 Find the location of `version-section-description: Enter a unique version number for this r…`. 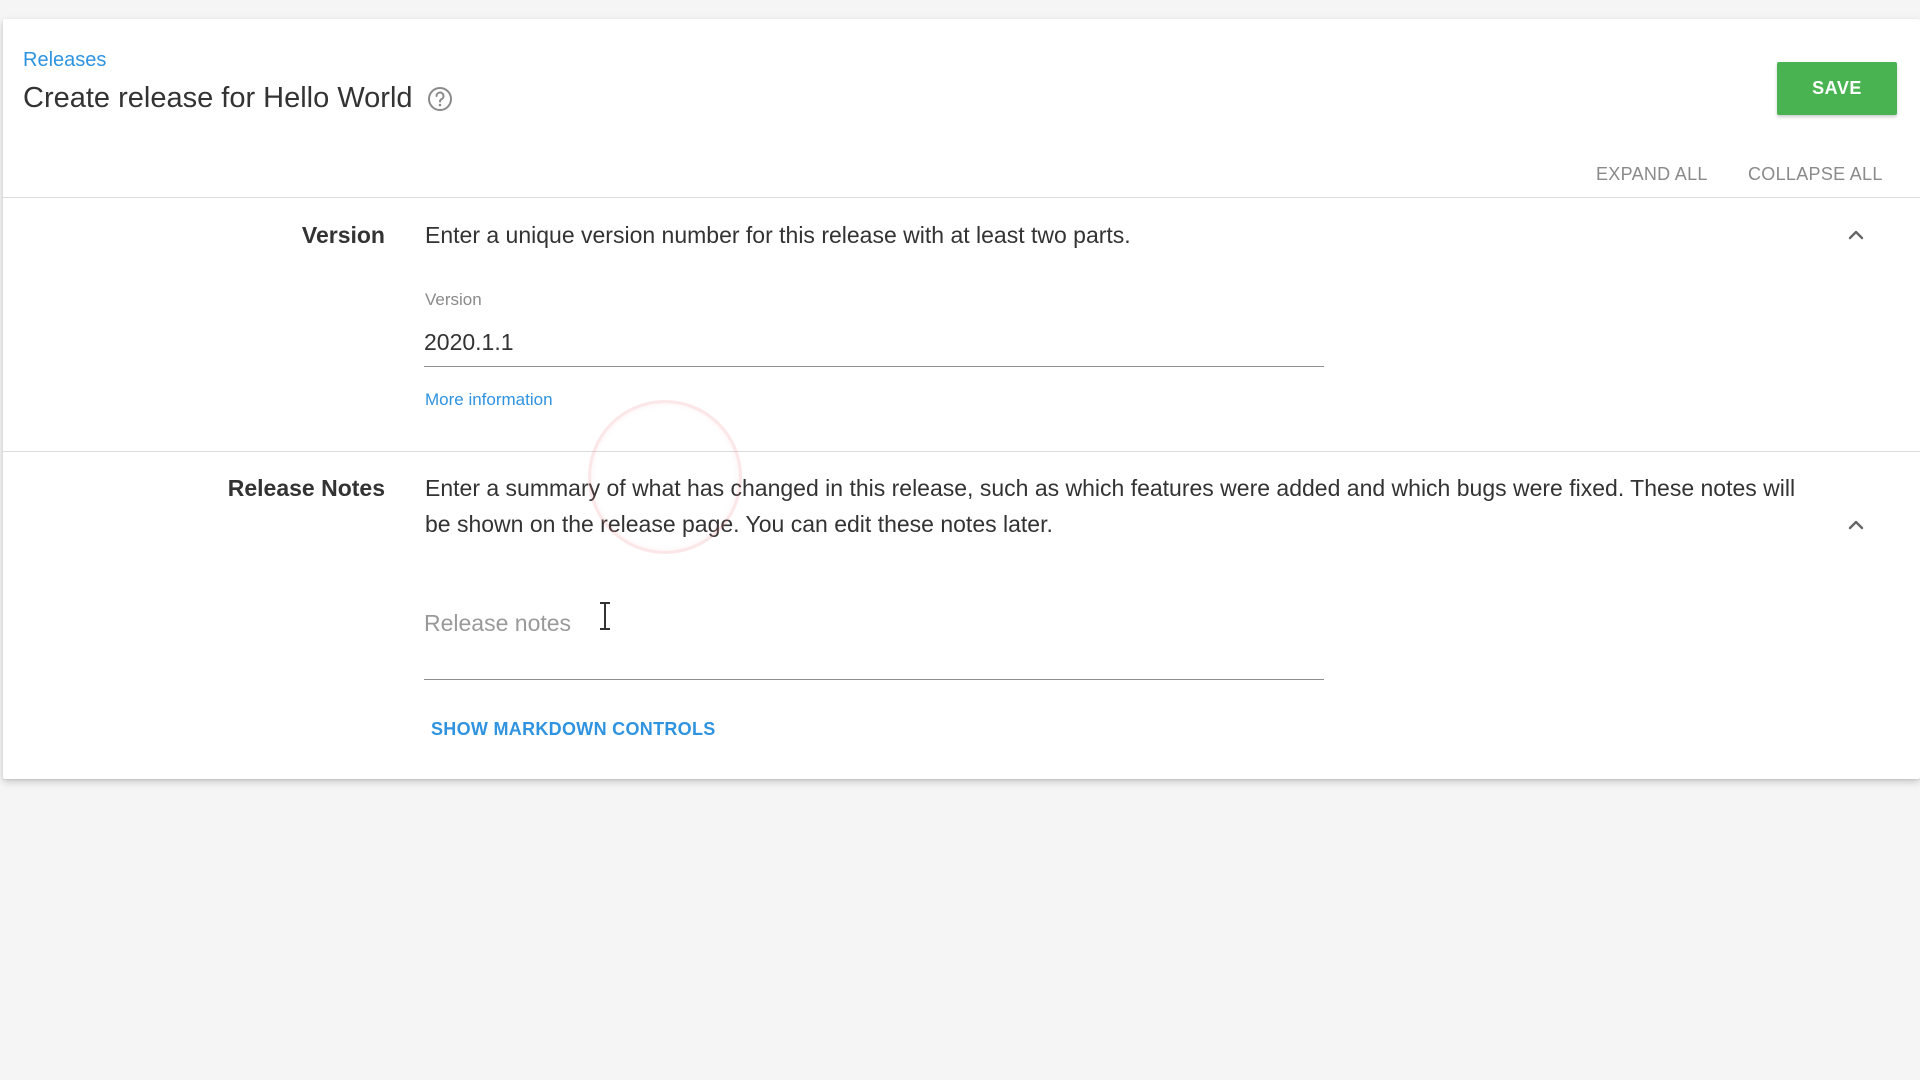

version-section-description: Enter a unique version number for this r… is located at coordinates (778, 235).